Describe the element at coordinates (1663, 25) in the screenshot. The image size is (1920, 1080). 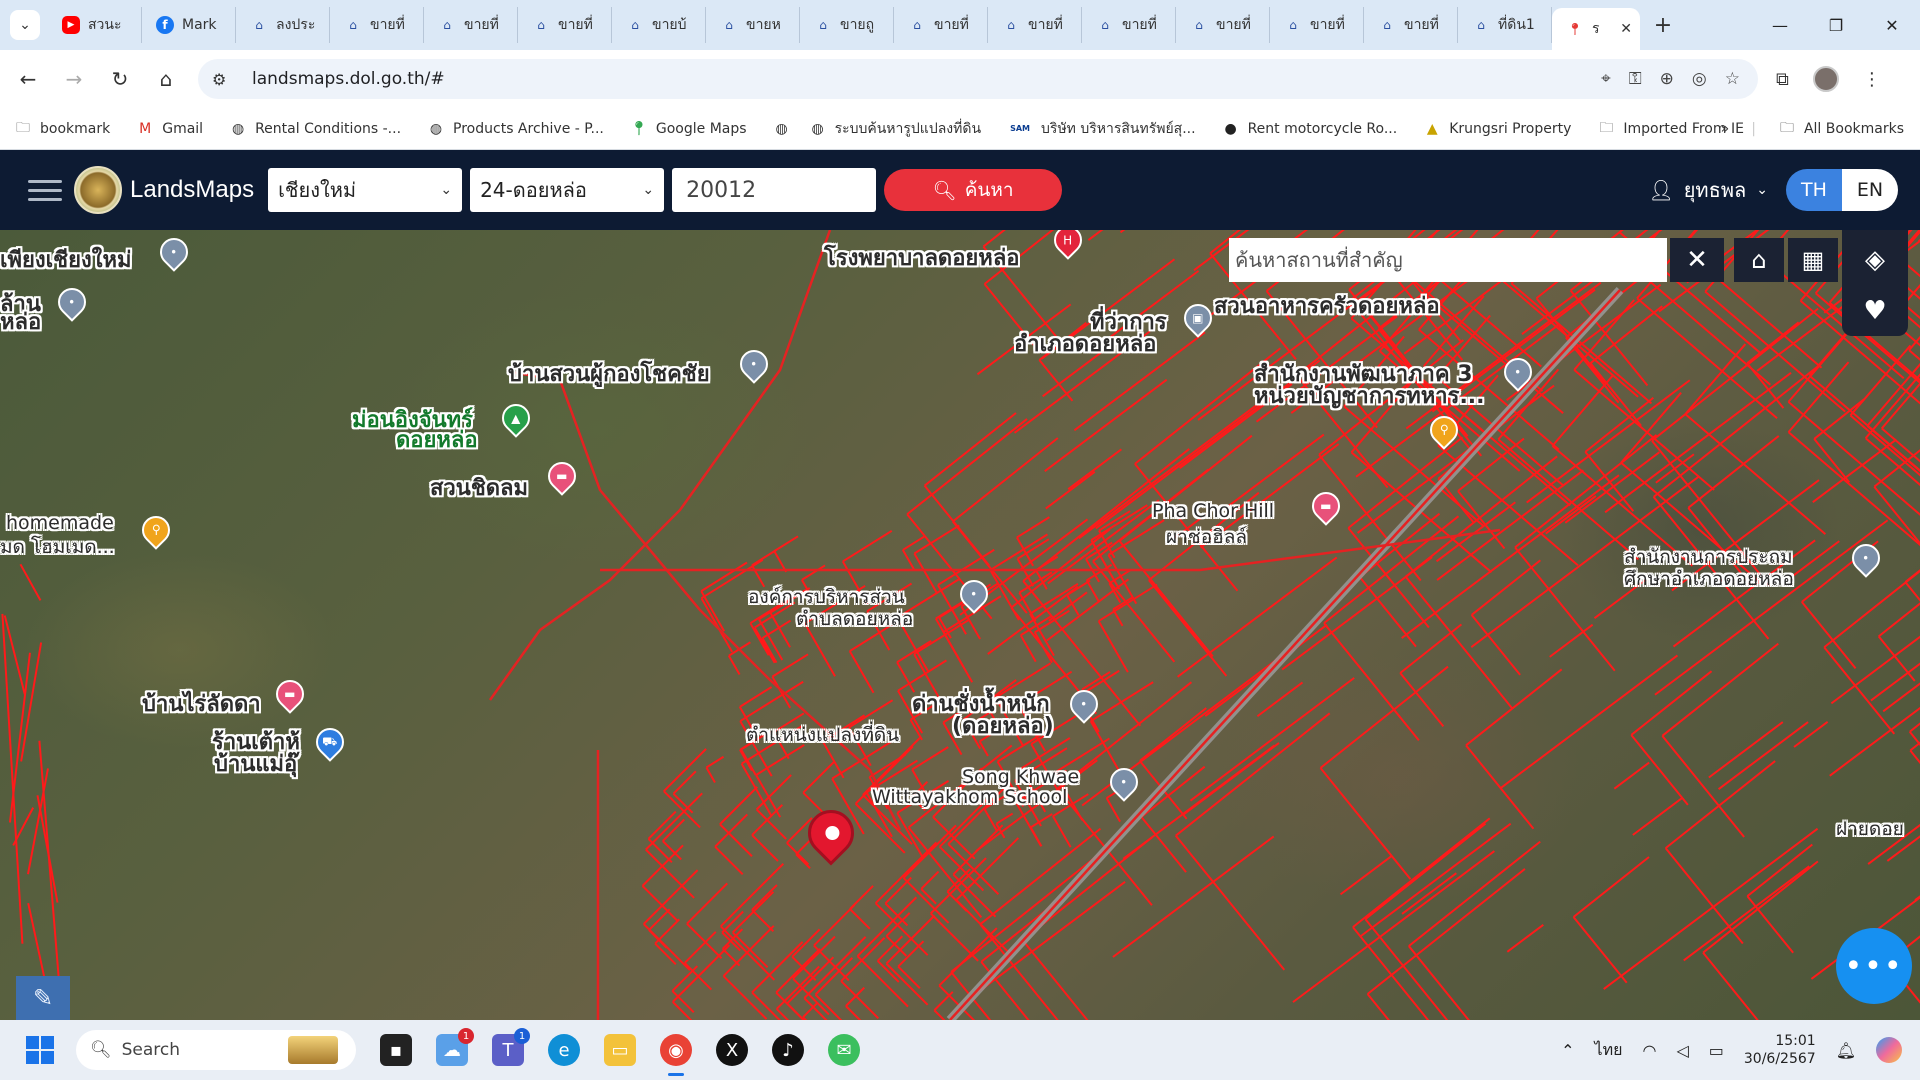
I see `new-tab-button: +` at that location.